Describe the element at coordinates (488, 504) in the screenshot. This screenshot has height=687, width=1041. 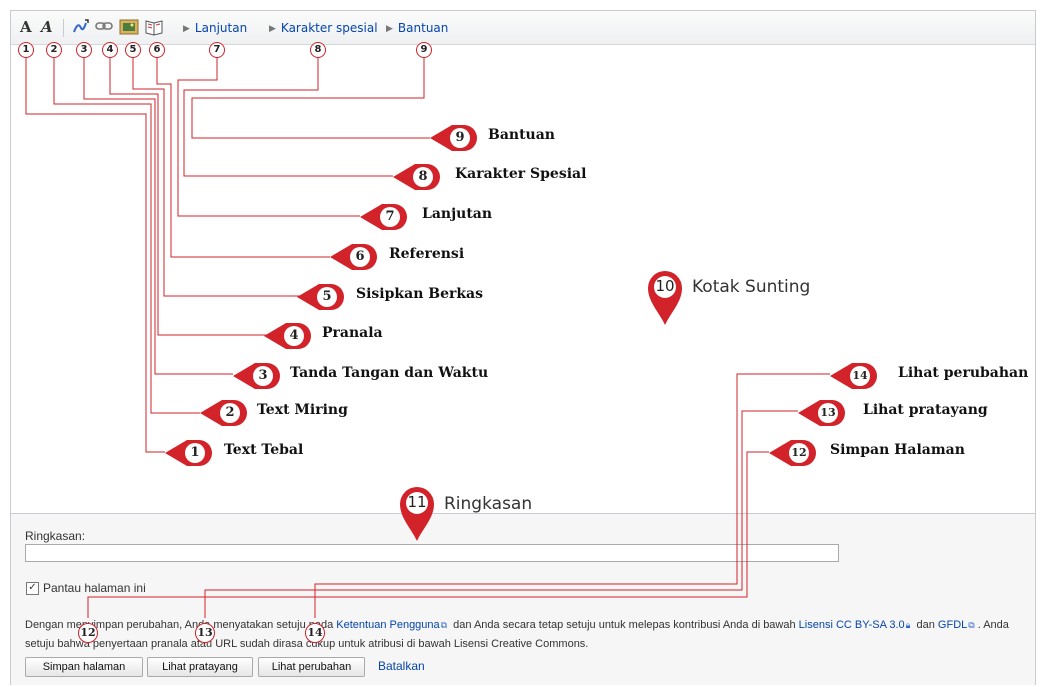
I see `pin-label: Ringkasan` at that location.